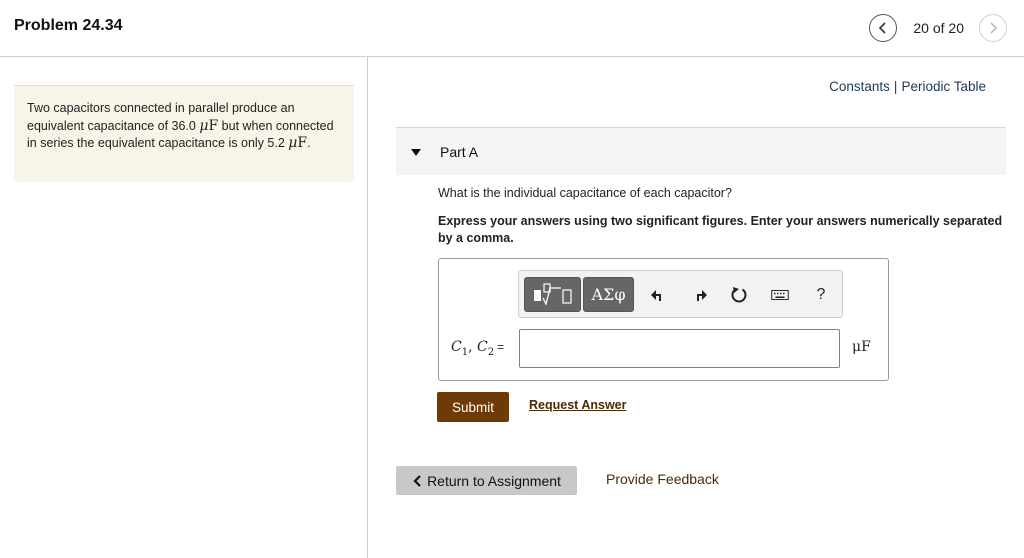 Image resolution: width=1024 pixels, height=558 pixels. Describe the element at coordinates (459, 152) in the screenshot. I see `part-a-label: Part A` at that location.